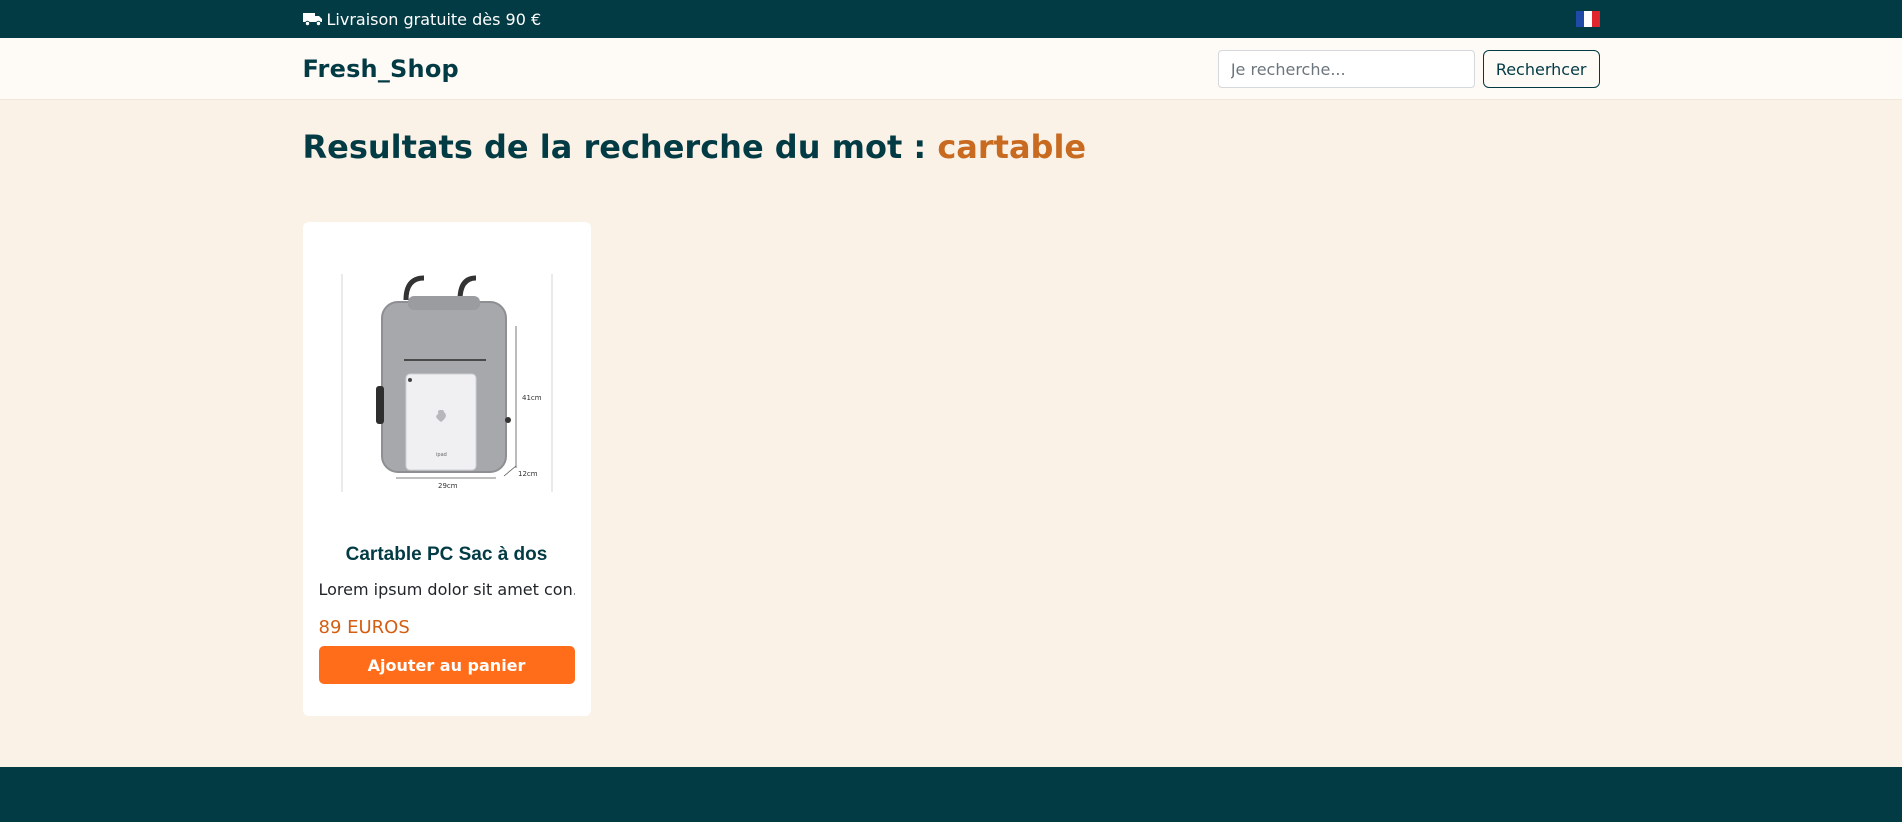 The width and height of the screenshot is (1902, 822). What do you see at coordinates (1012, 147) in the screenshot?
I see `search-keyword: cartable` at bounding box center [1012, 147].